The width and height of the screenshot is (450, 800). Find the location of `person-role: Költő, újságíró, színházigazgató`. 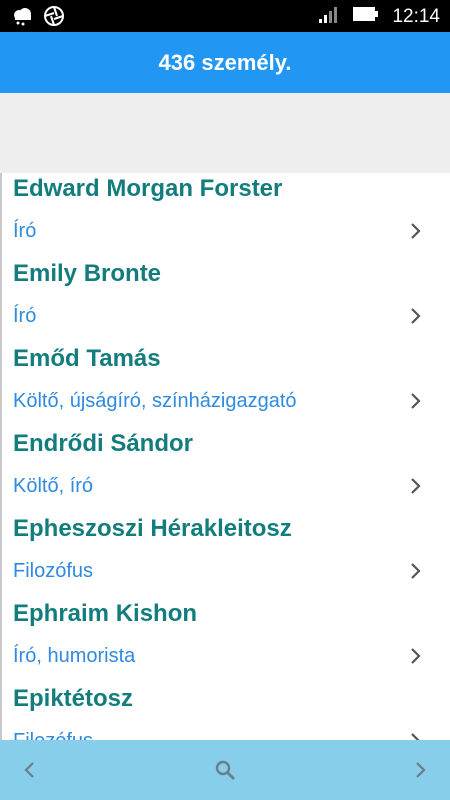

person-role: Költő, újságíró, színházigazgató is located at coordinates (155, 401).